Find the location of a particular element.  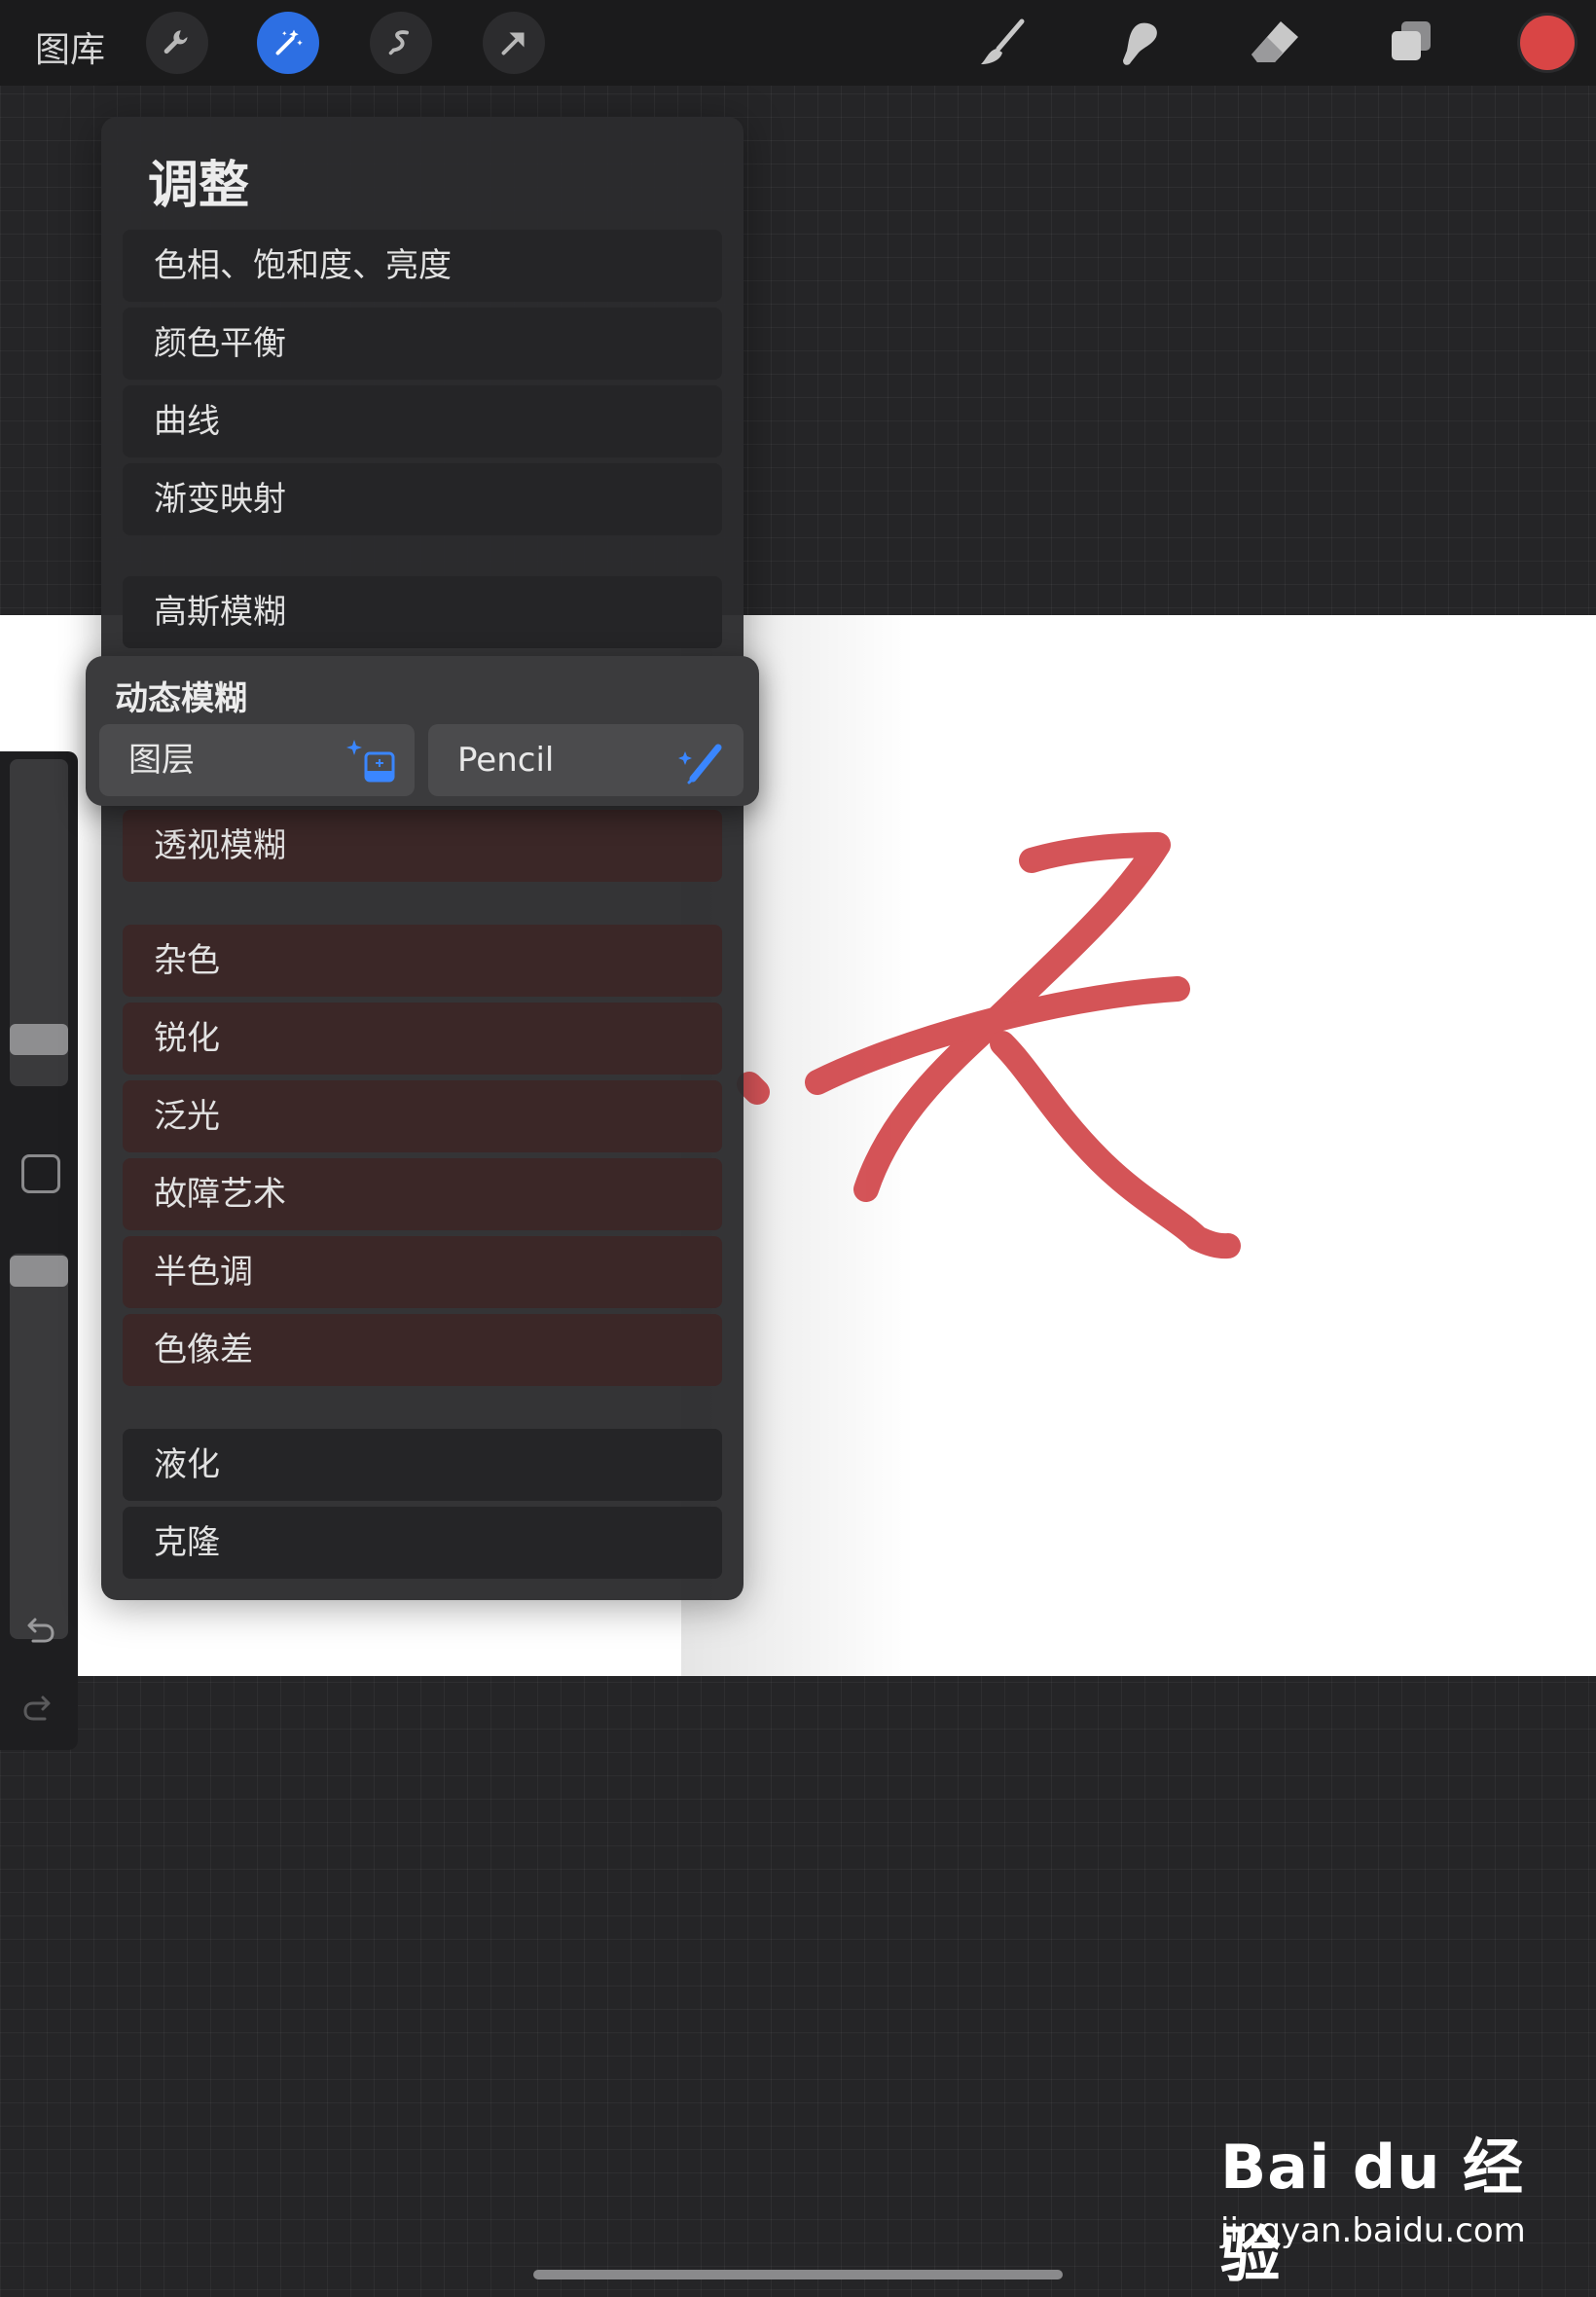

layers-icon is located at coordinates (1411, 40).